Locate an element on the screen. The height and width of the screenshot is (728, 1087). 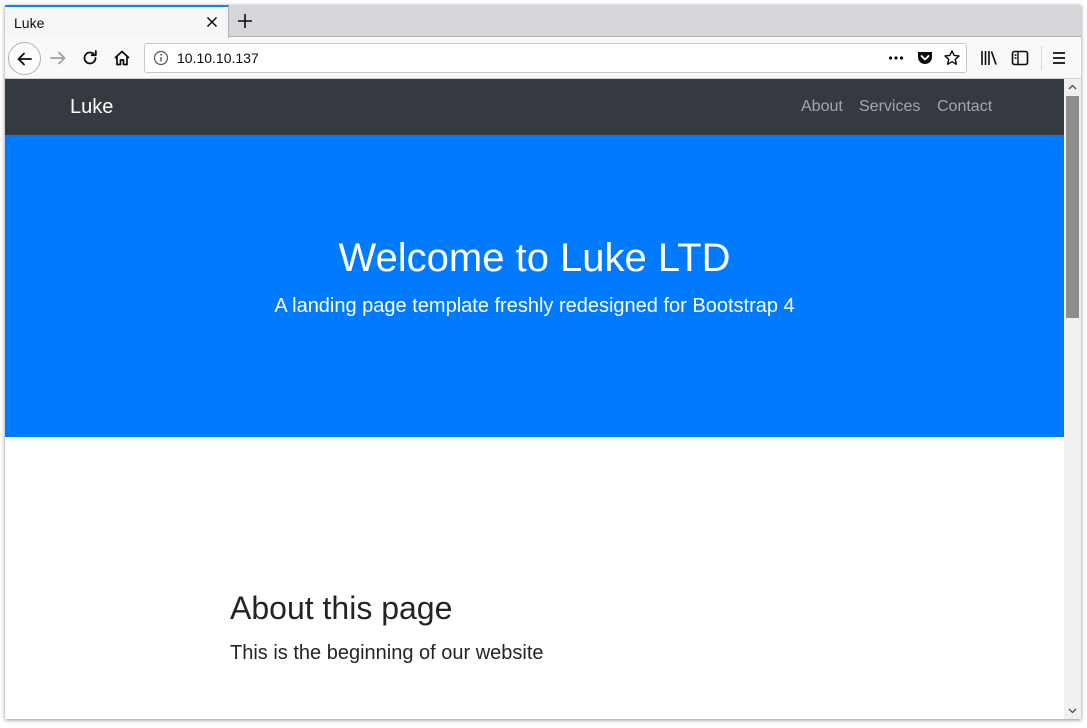
hero-title: Welcome to Luke LTD is located at coordinates (534, 258).